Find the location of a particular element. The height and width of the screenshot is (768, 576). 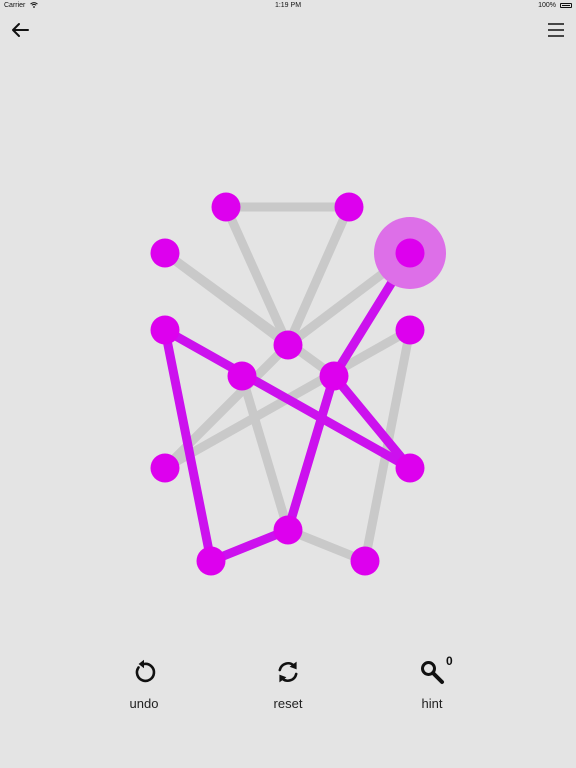

magnifier-icon is located at coordinates (432, 672).